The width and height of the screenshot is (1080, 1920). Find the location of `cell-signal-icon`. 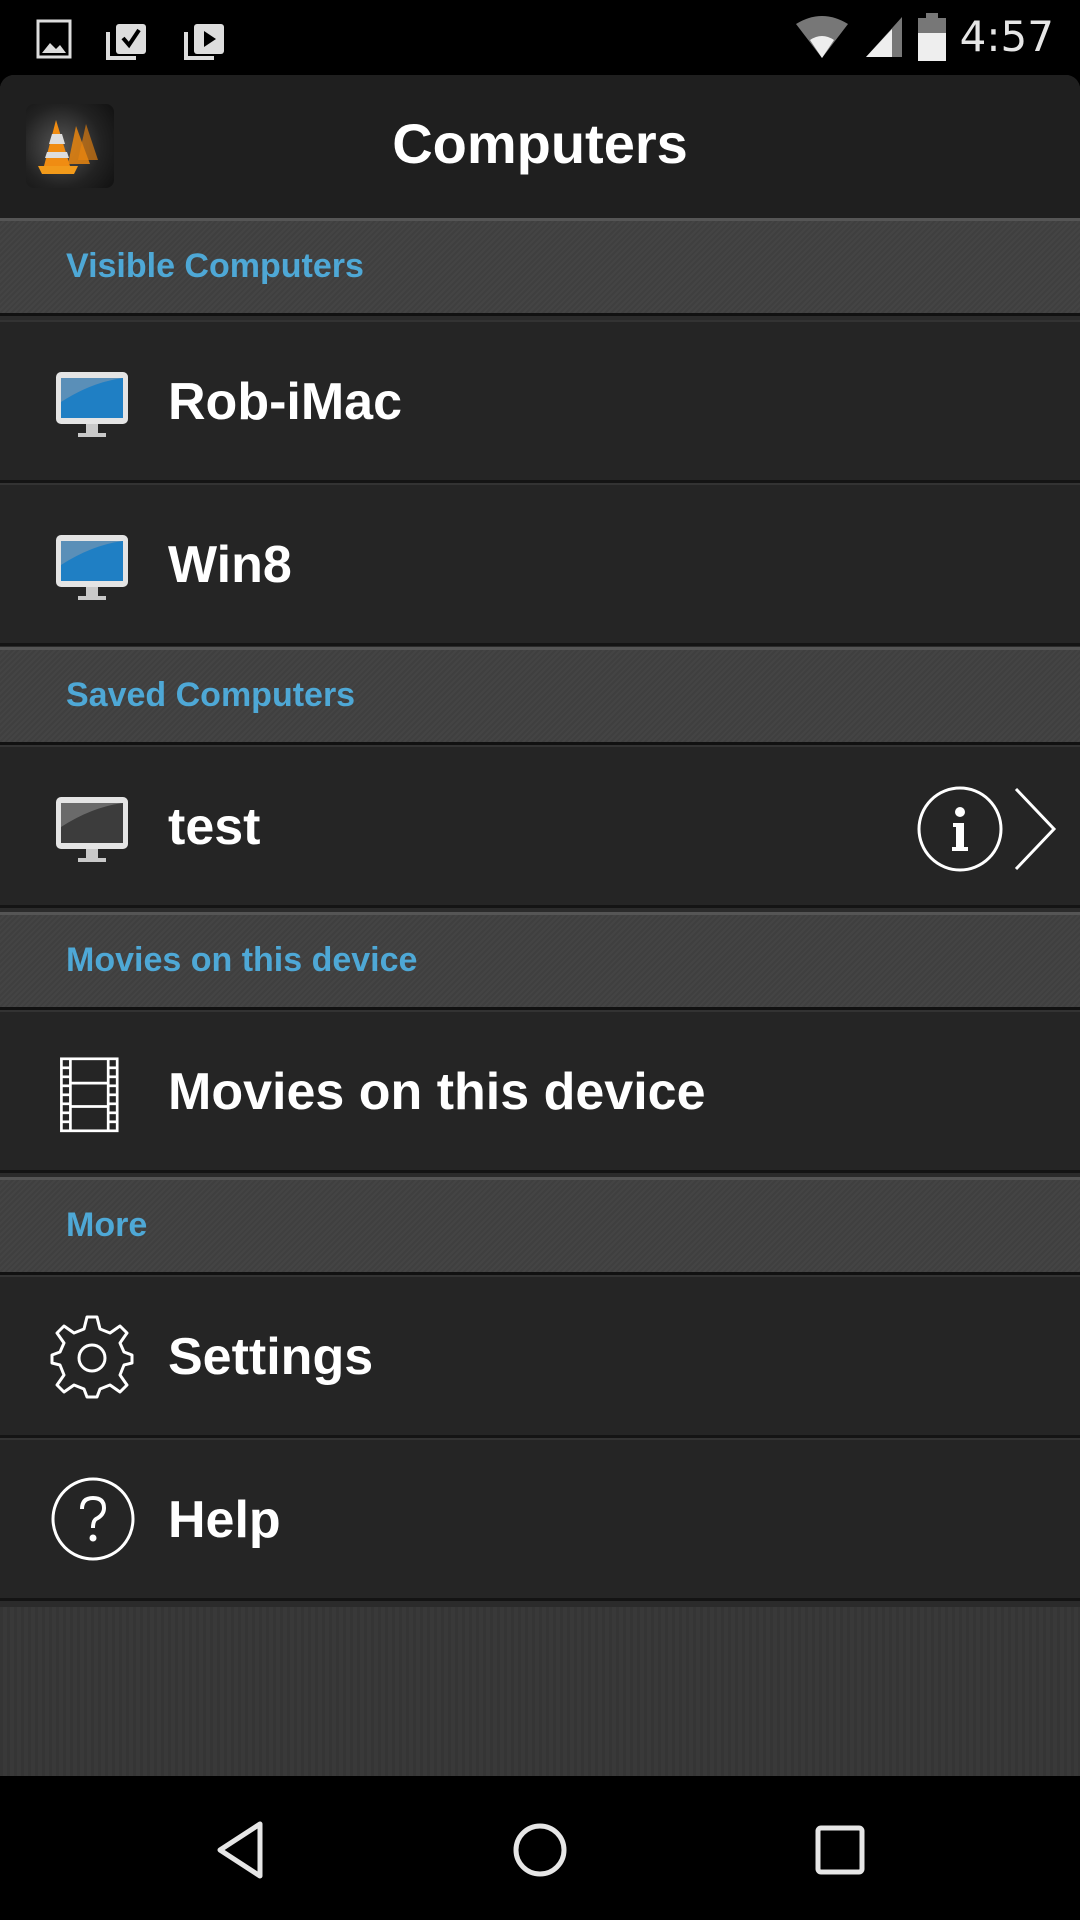

cell-signal-icon is located at coordinates (883, 36).